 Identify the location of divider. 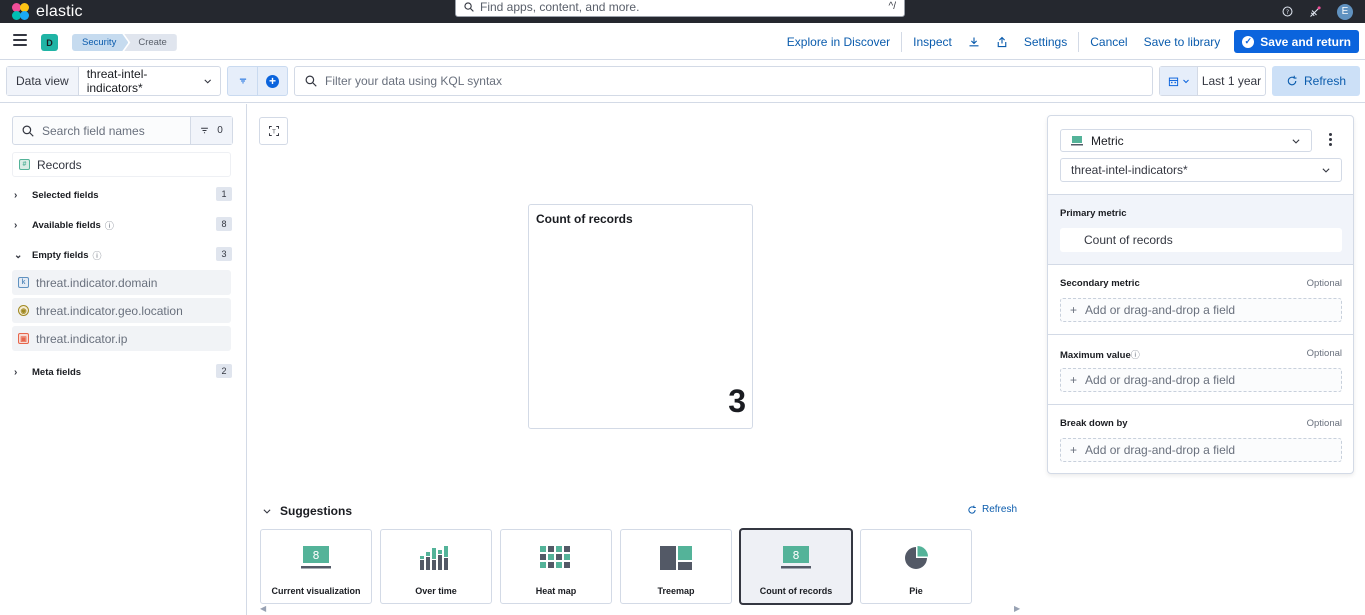
(902, 41).